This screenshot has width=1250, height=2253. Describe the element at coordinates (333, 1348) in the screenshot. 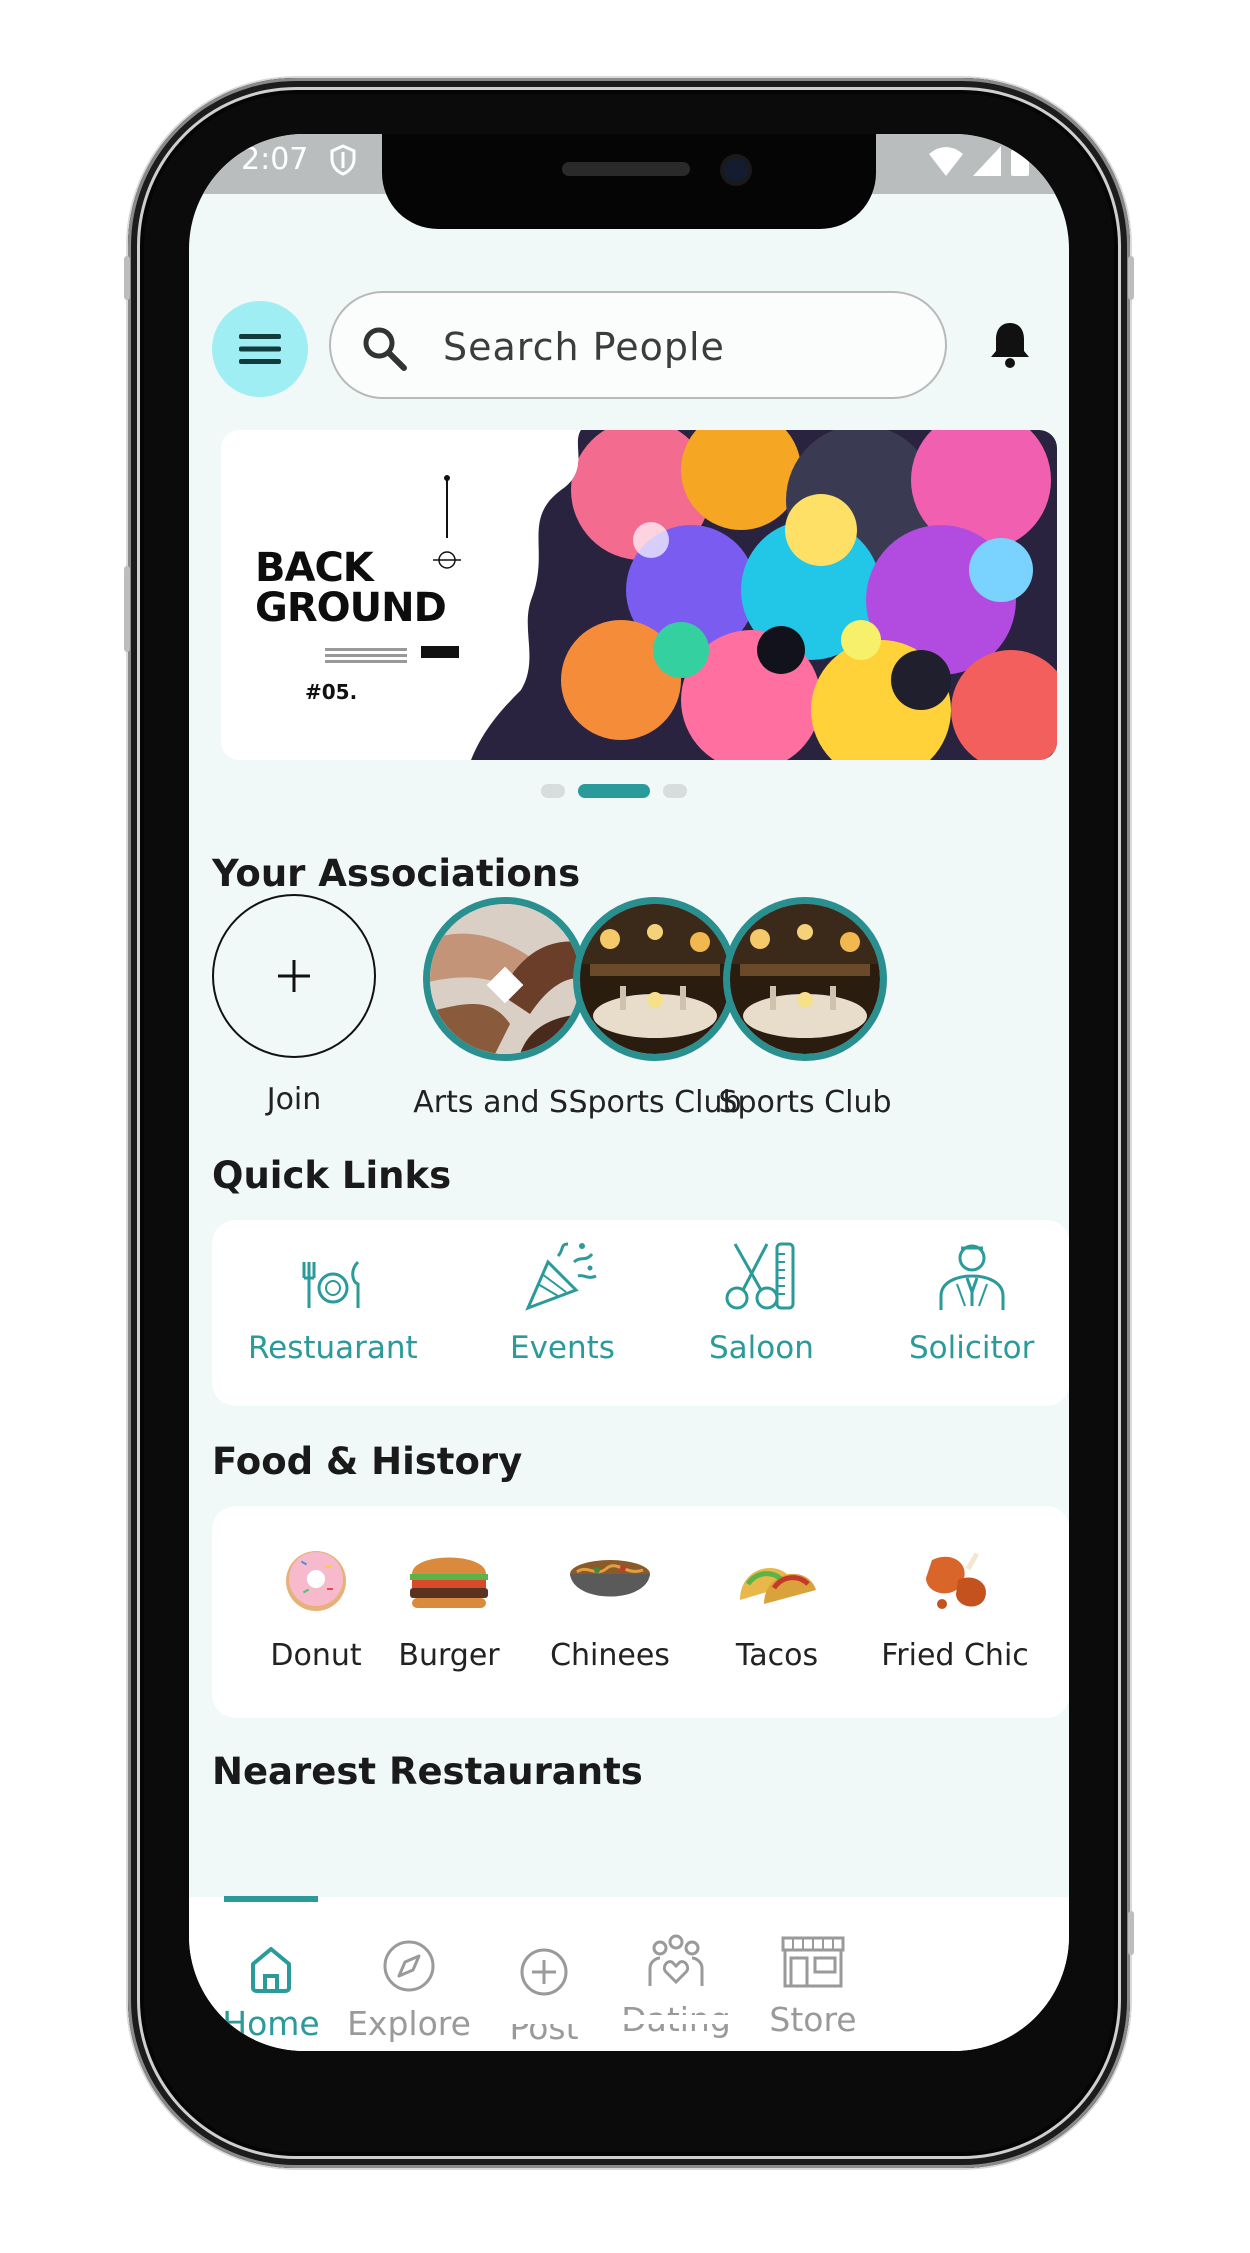

I see `quick-link-label: Restuarant` at that location.